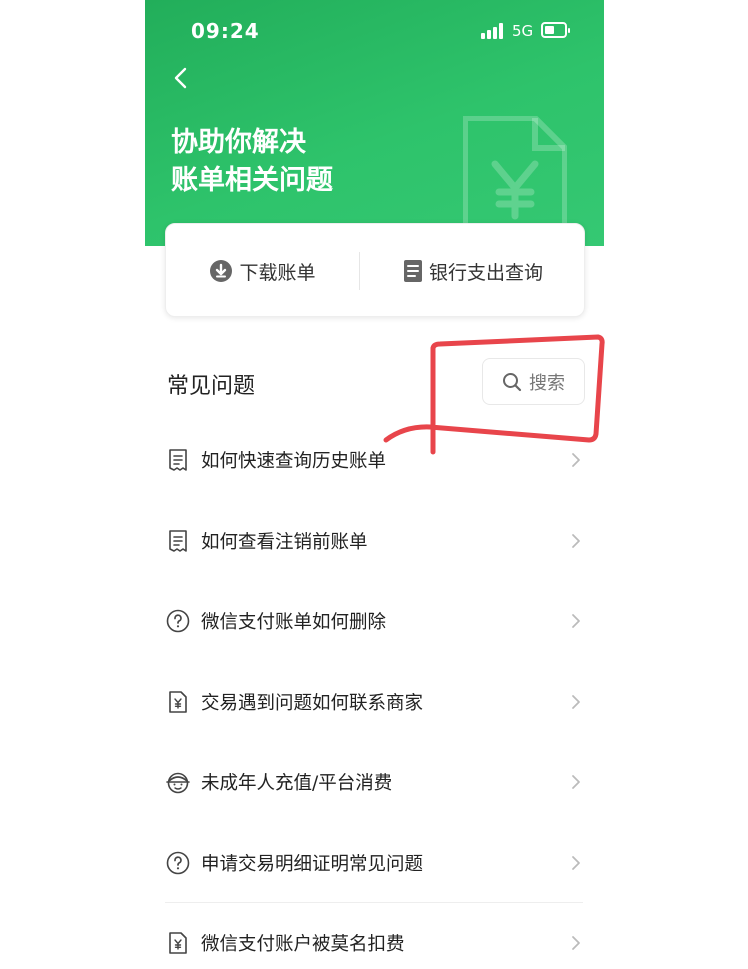  I want to click on page-title: 协助你解决 账单相关问题, so click(252, 162).